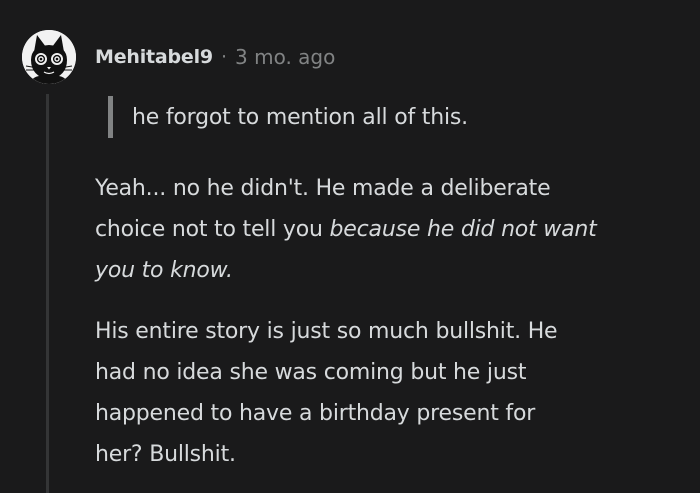 The width and height of the screenshot is (700, 493). Describe the element at coordinates (154, 57) in the screenshot. I see `author-username: Mehitabel9` at that location.